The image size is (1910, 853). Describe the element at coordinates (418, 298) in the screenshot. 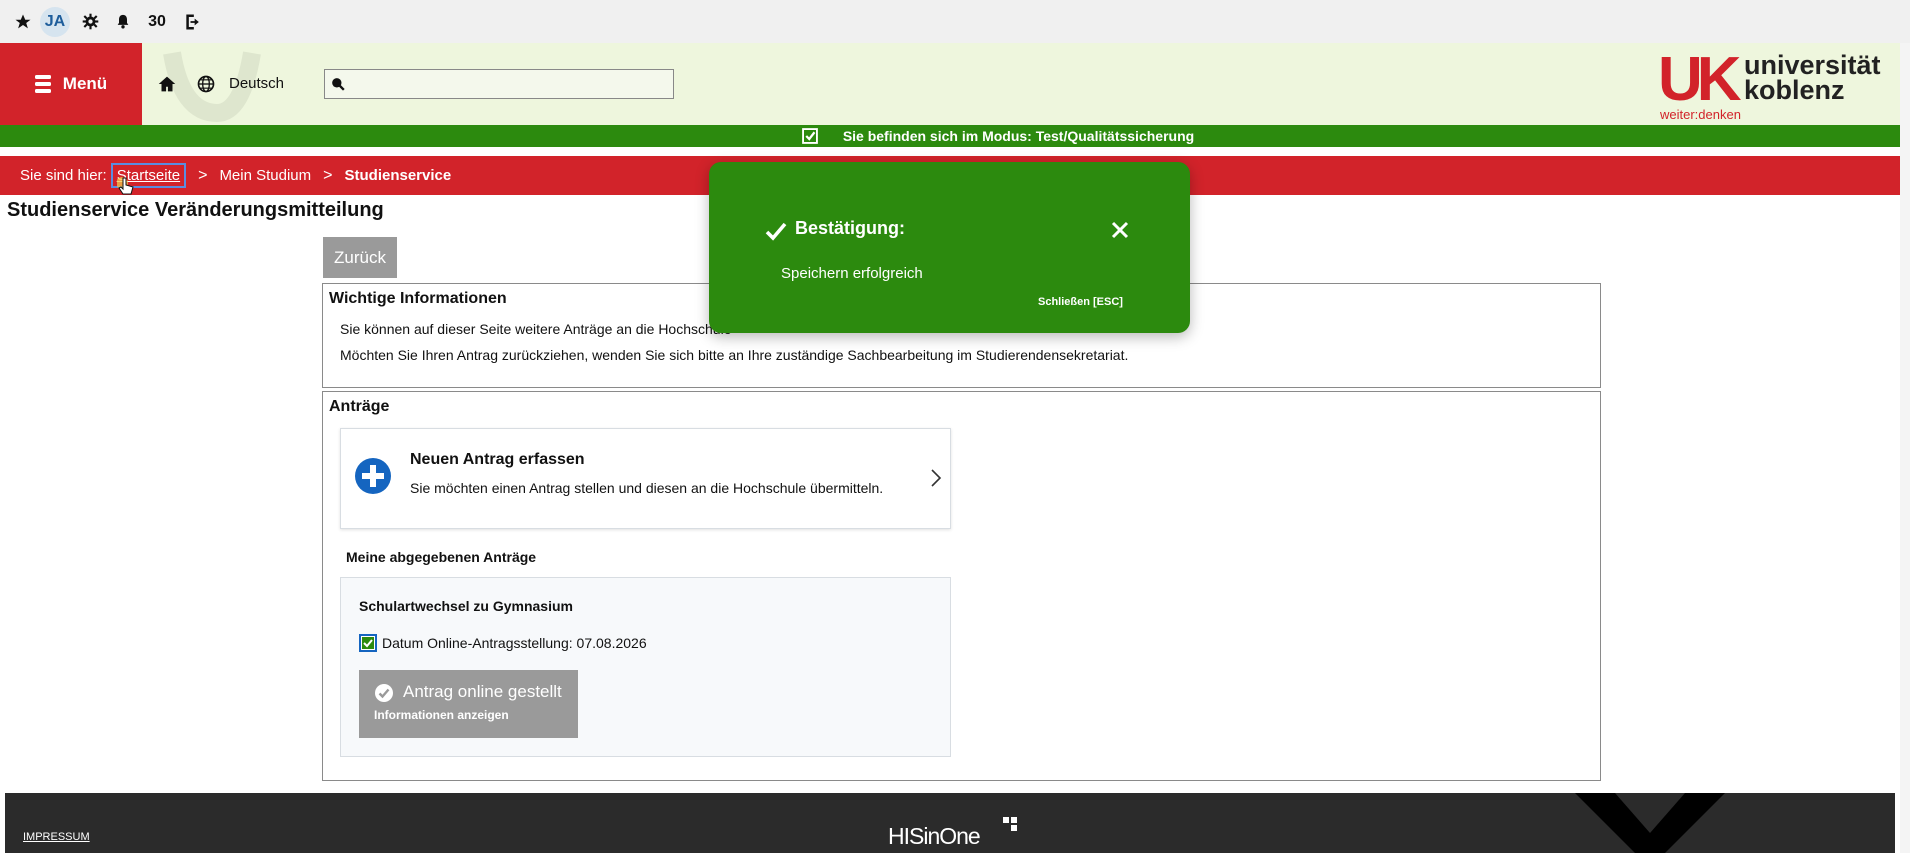

I see `info-panel-title: Wichtige Informationen` at that location.